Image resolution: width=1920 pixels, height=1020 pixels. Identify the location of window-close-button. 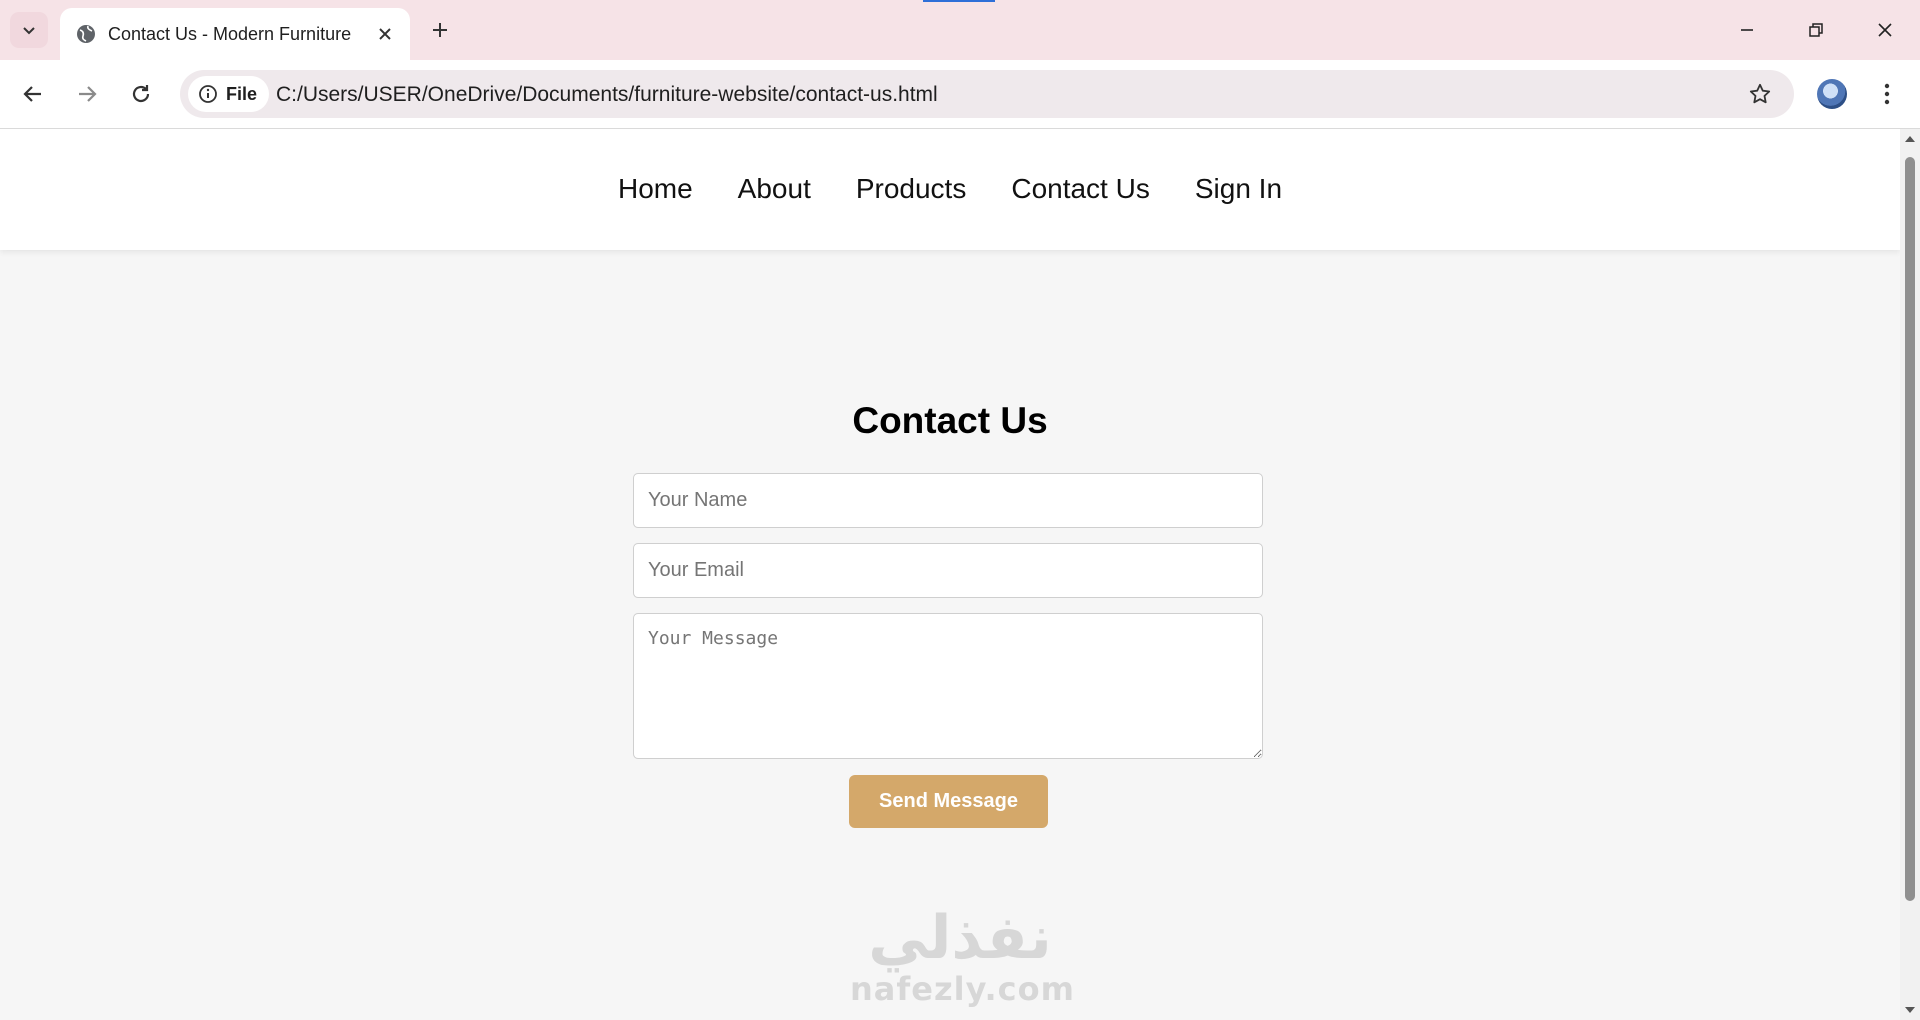
(1885, 30).